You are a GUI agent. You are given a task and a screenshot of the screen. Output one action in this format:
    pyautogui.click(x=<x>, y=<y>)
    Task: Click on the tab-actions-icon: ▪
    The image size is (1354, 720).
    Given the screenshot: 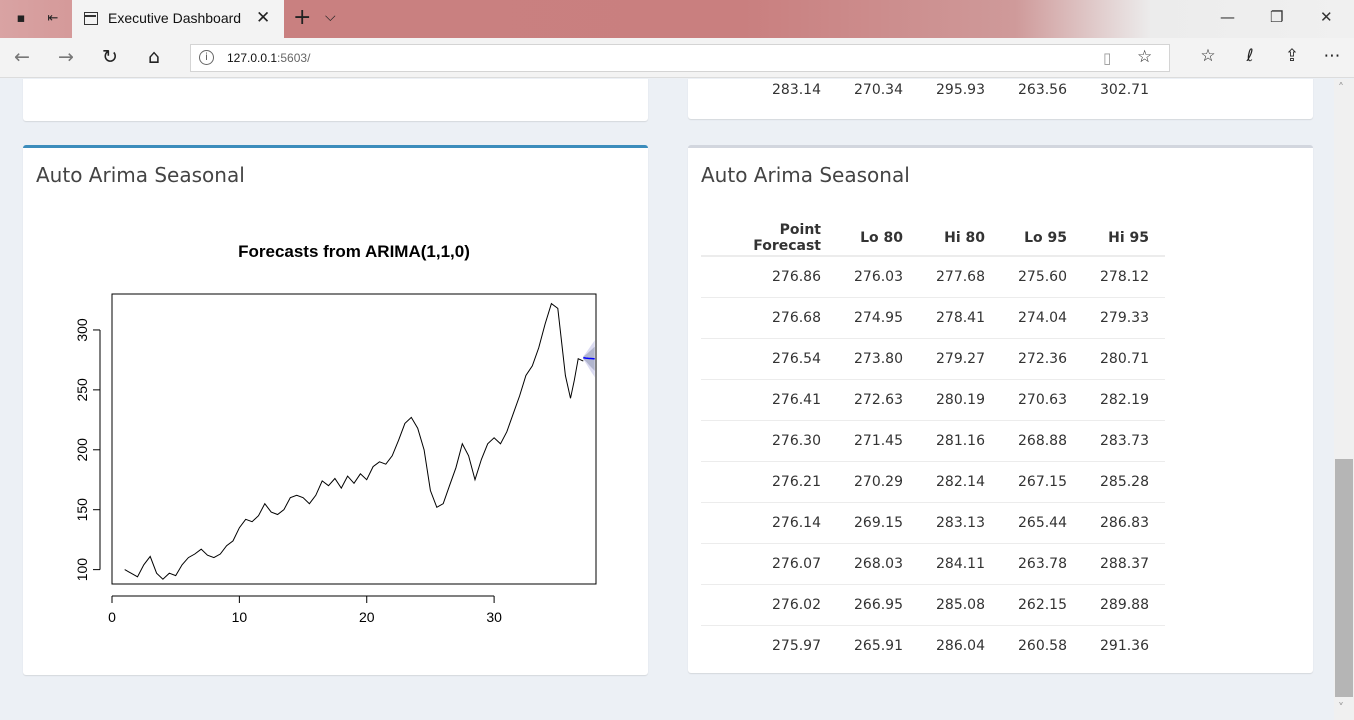 What is the action you would take?
    pyautogui.click(x=21, y=19)
    